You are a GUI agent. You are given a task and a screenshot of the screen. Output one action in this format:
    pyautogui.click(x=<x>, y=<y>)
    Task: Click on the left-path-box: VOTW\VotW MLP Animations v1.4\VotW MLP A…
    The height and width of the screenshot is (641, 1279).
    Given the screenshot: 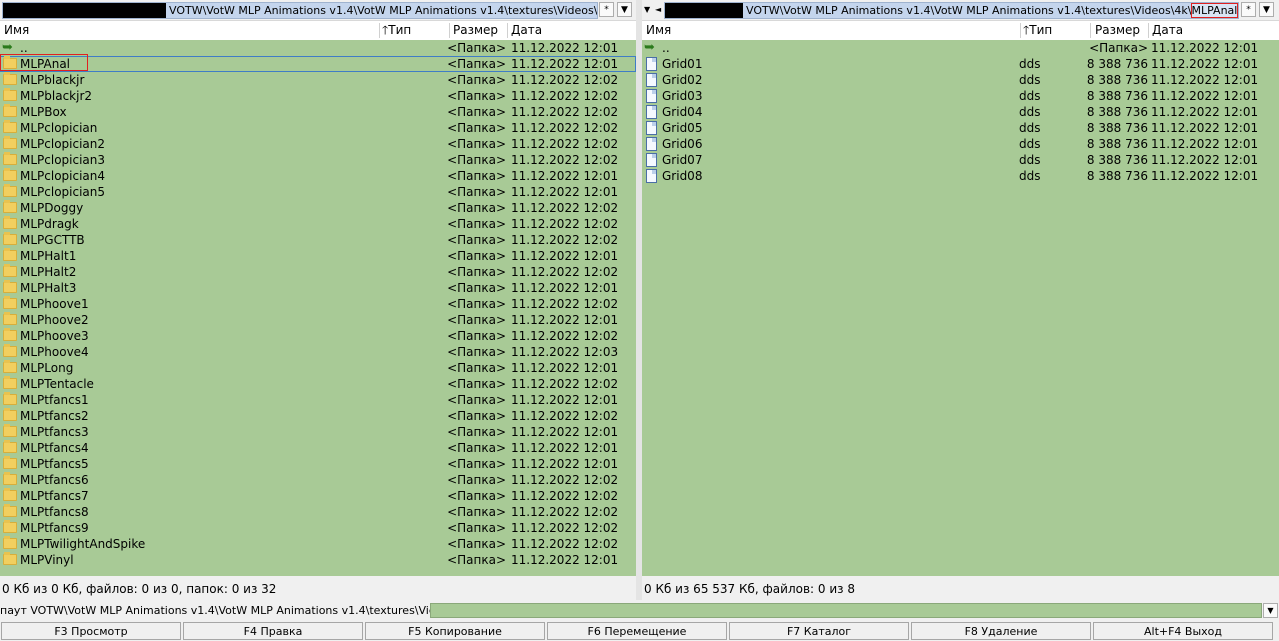 What is the action you would take?
    pyautogui.click(x=300, y=10)
    